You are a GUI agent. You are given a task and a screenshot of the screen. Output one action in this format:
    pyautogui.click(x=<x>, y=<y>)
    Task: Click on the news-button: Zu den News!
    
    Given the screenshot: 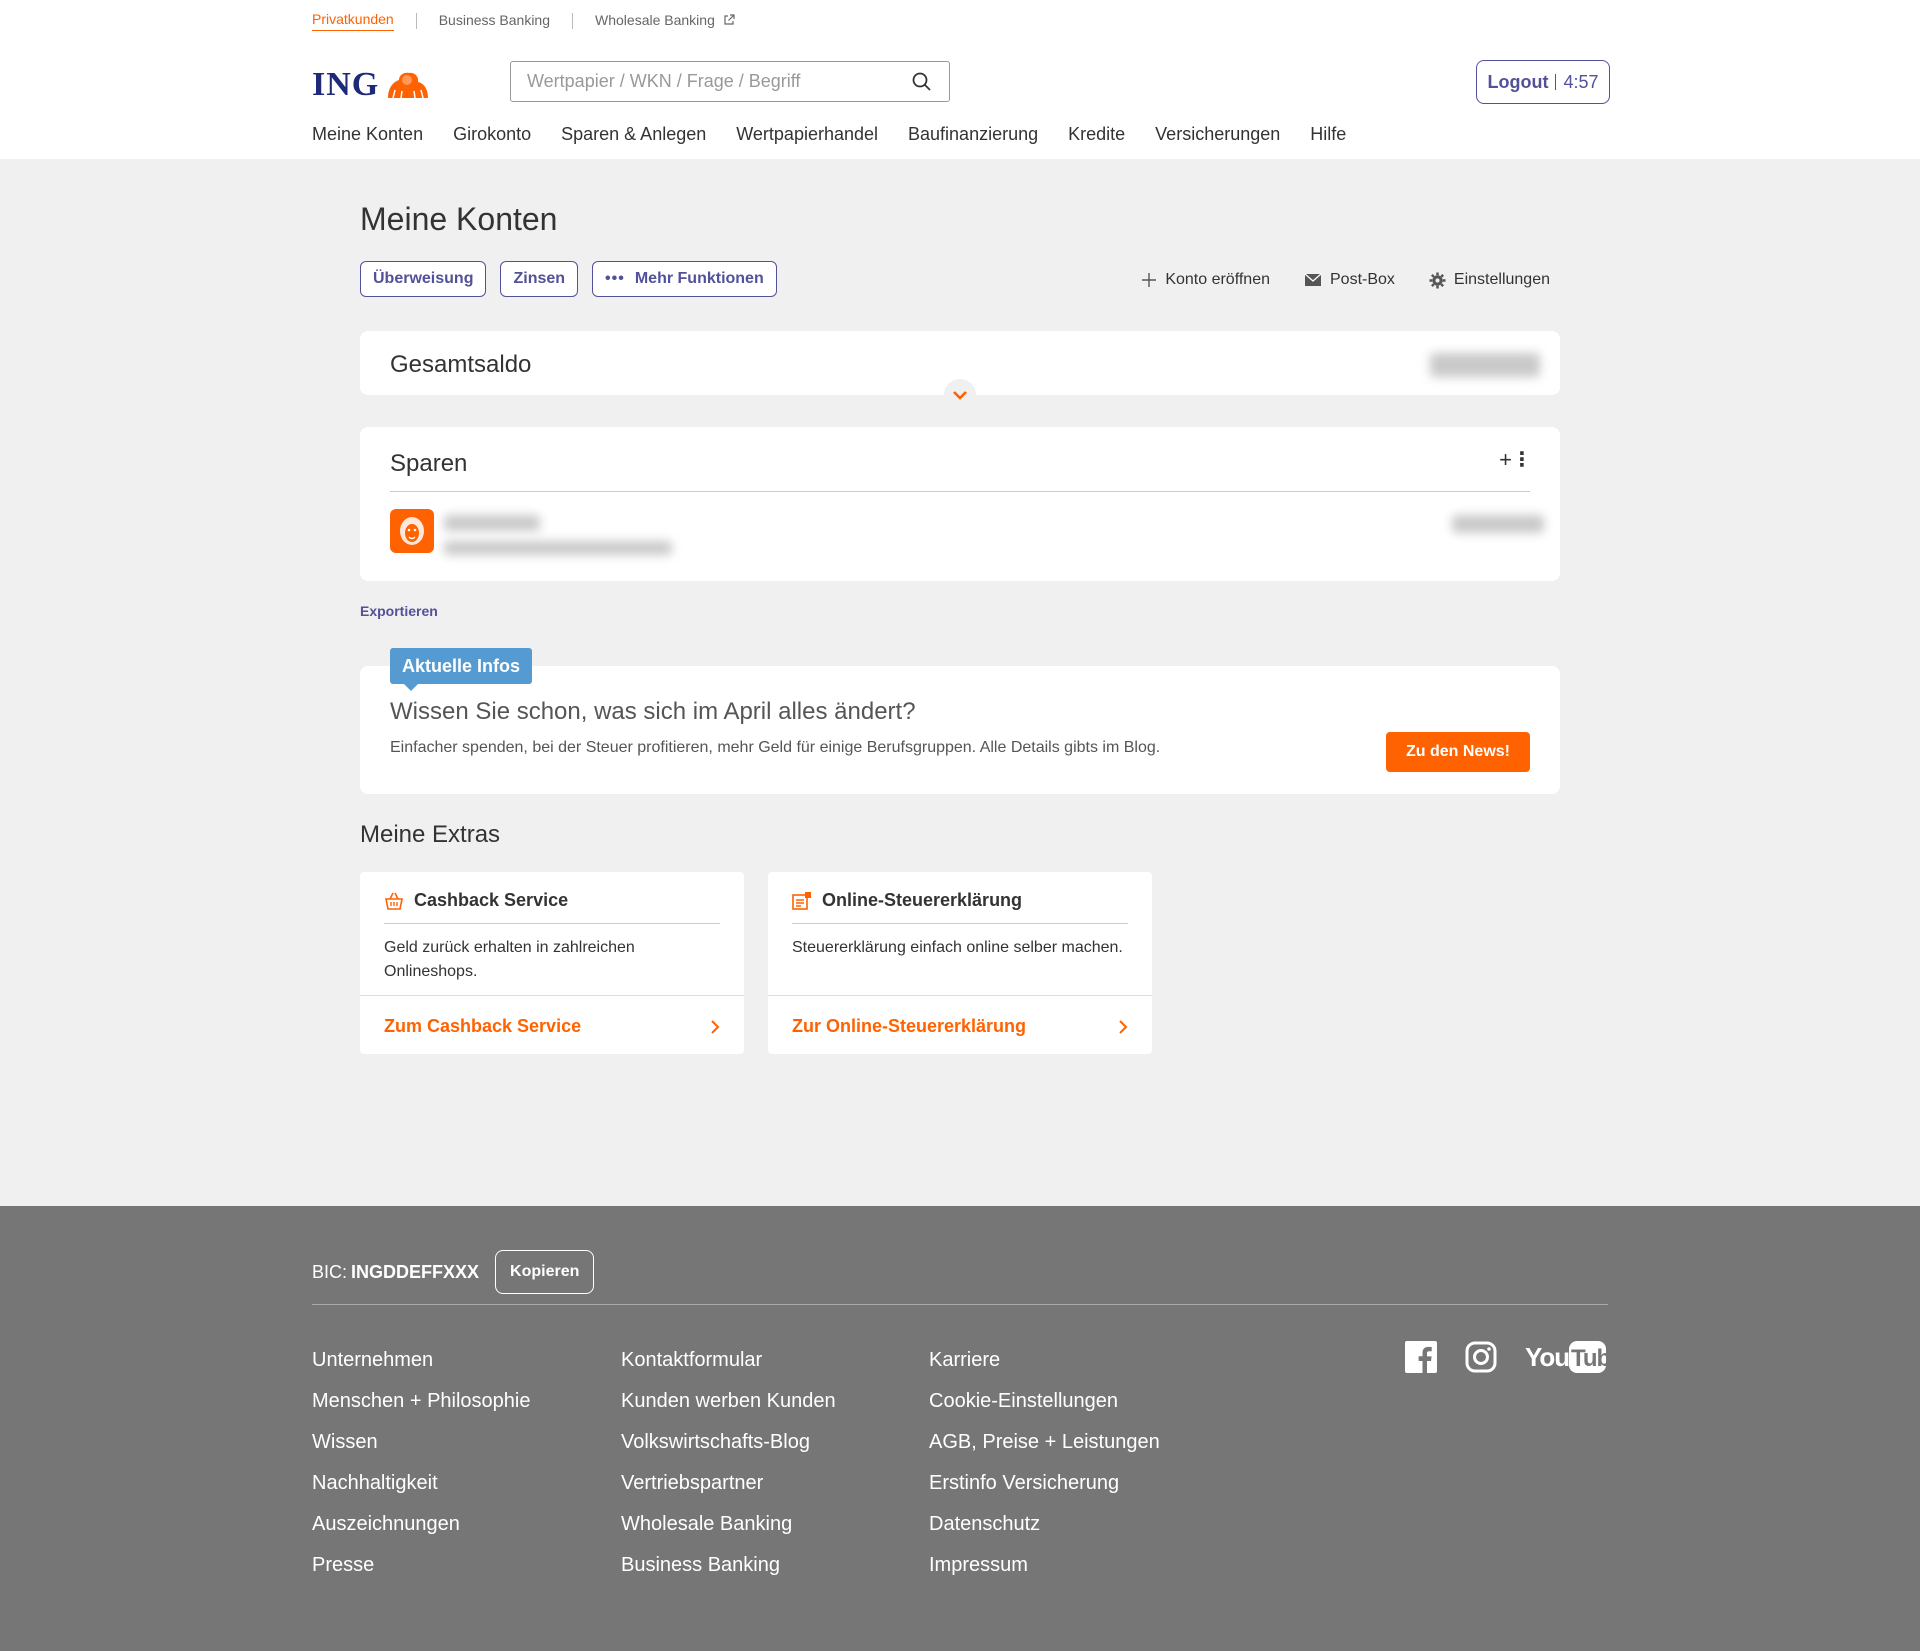 What is the action you would take?
    pyautogui.click(x=1457, y=752)
    